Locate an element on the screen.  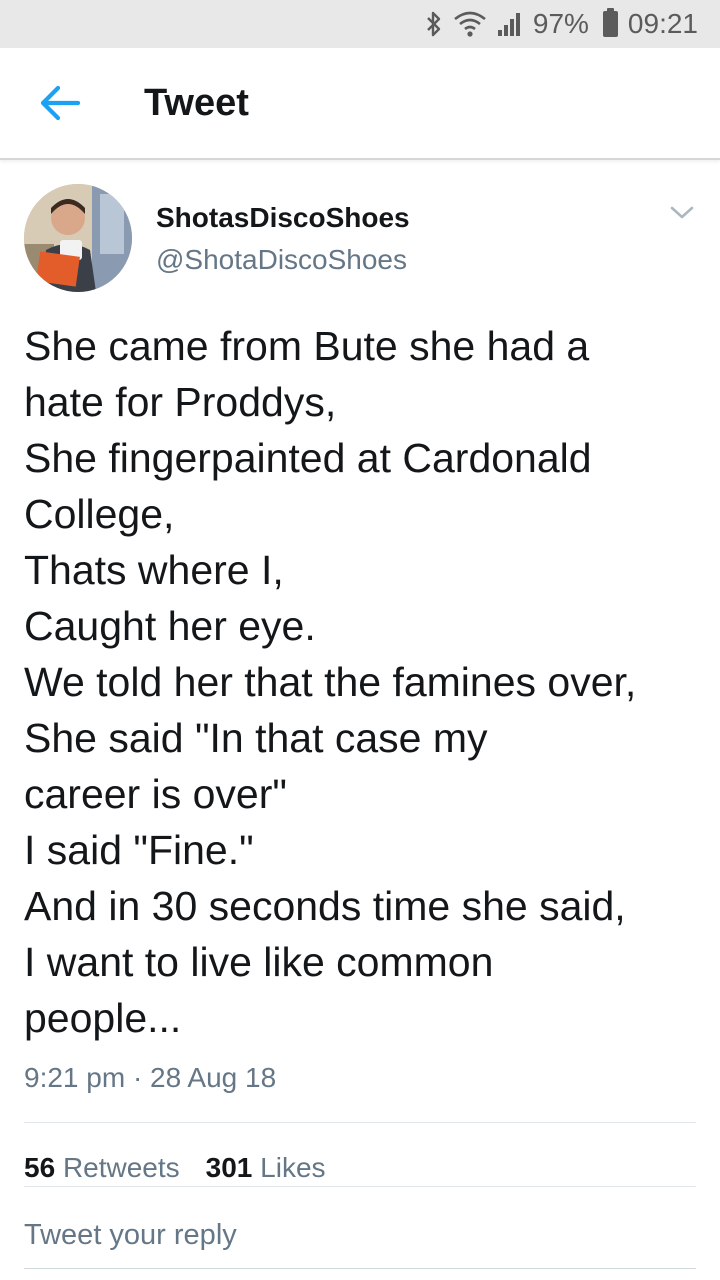
page-title: Tweet is located at coordinates (196, 102).